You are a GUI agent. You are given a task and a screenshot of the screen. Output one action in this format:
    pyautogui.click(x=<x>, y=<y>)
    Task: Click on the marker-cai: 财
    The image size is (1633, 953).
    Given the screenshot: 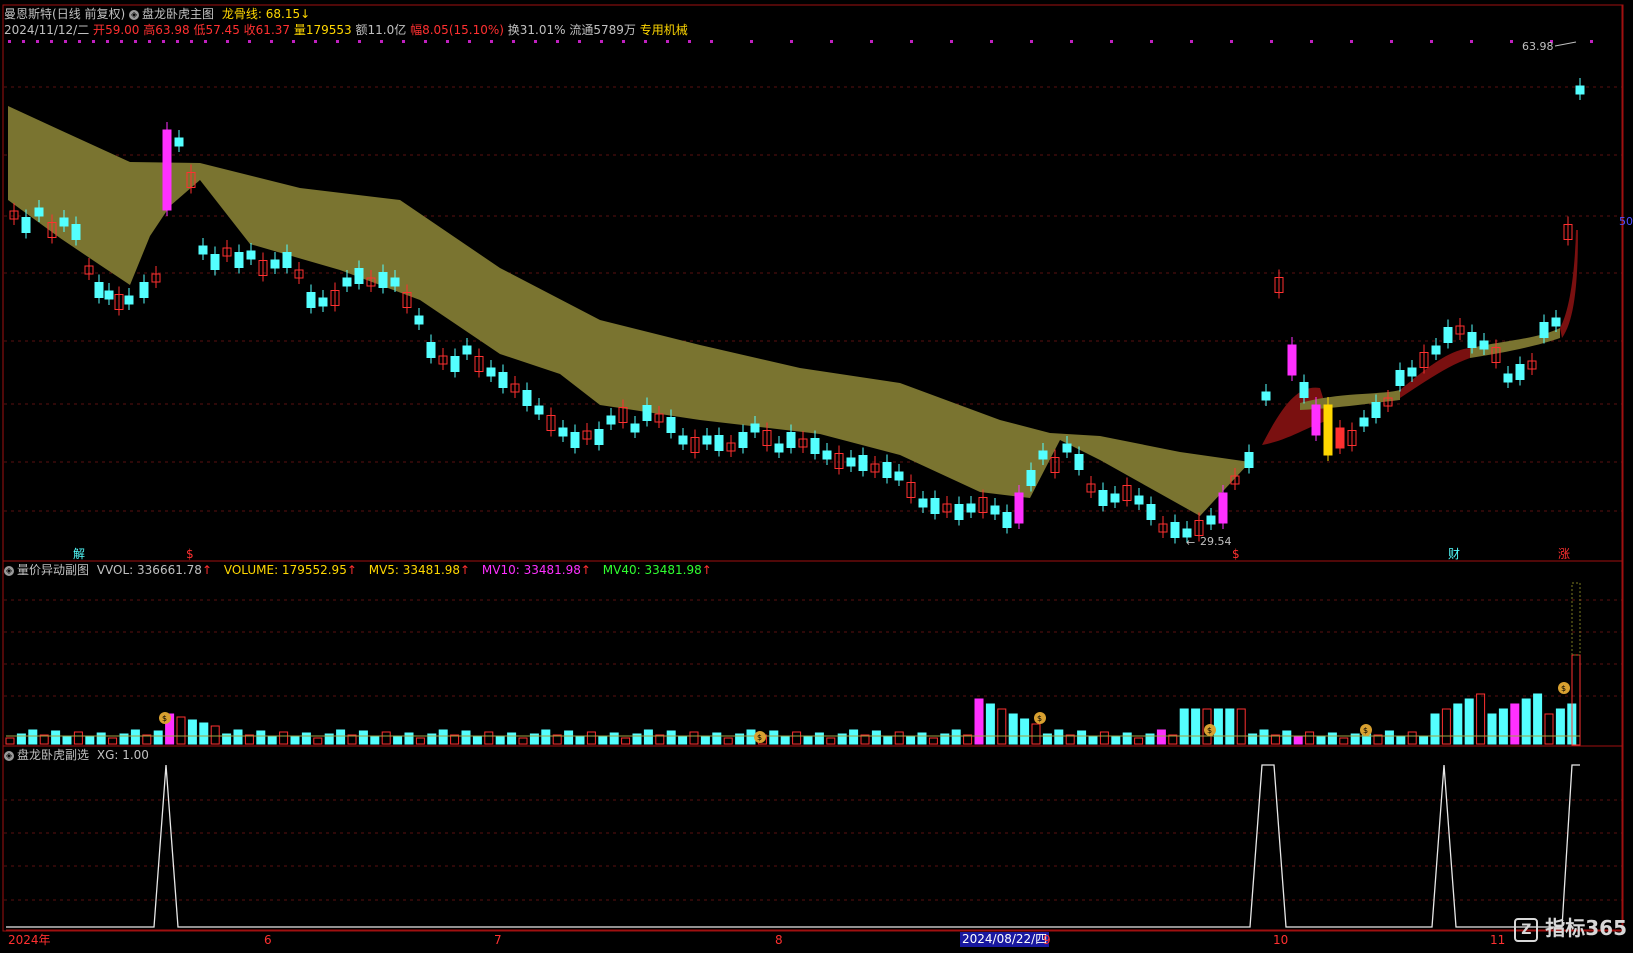 What is the action you would take?
    pyautogui.click(x=1454, y=554)
    